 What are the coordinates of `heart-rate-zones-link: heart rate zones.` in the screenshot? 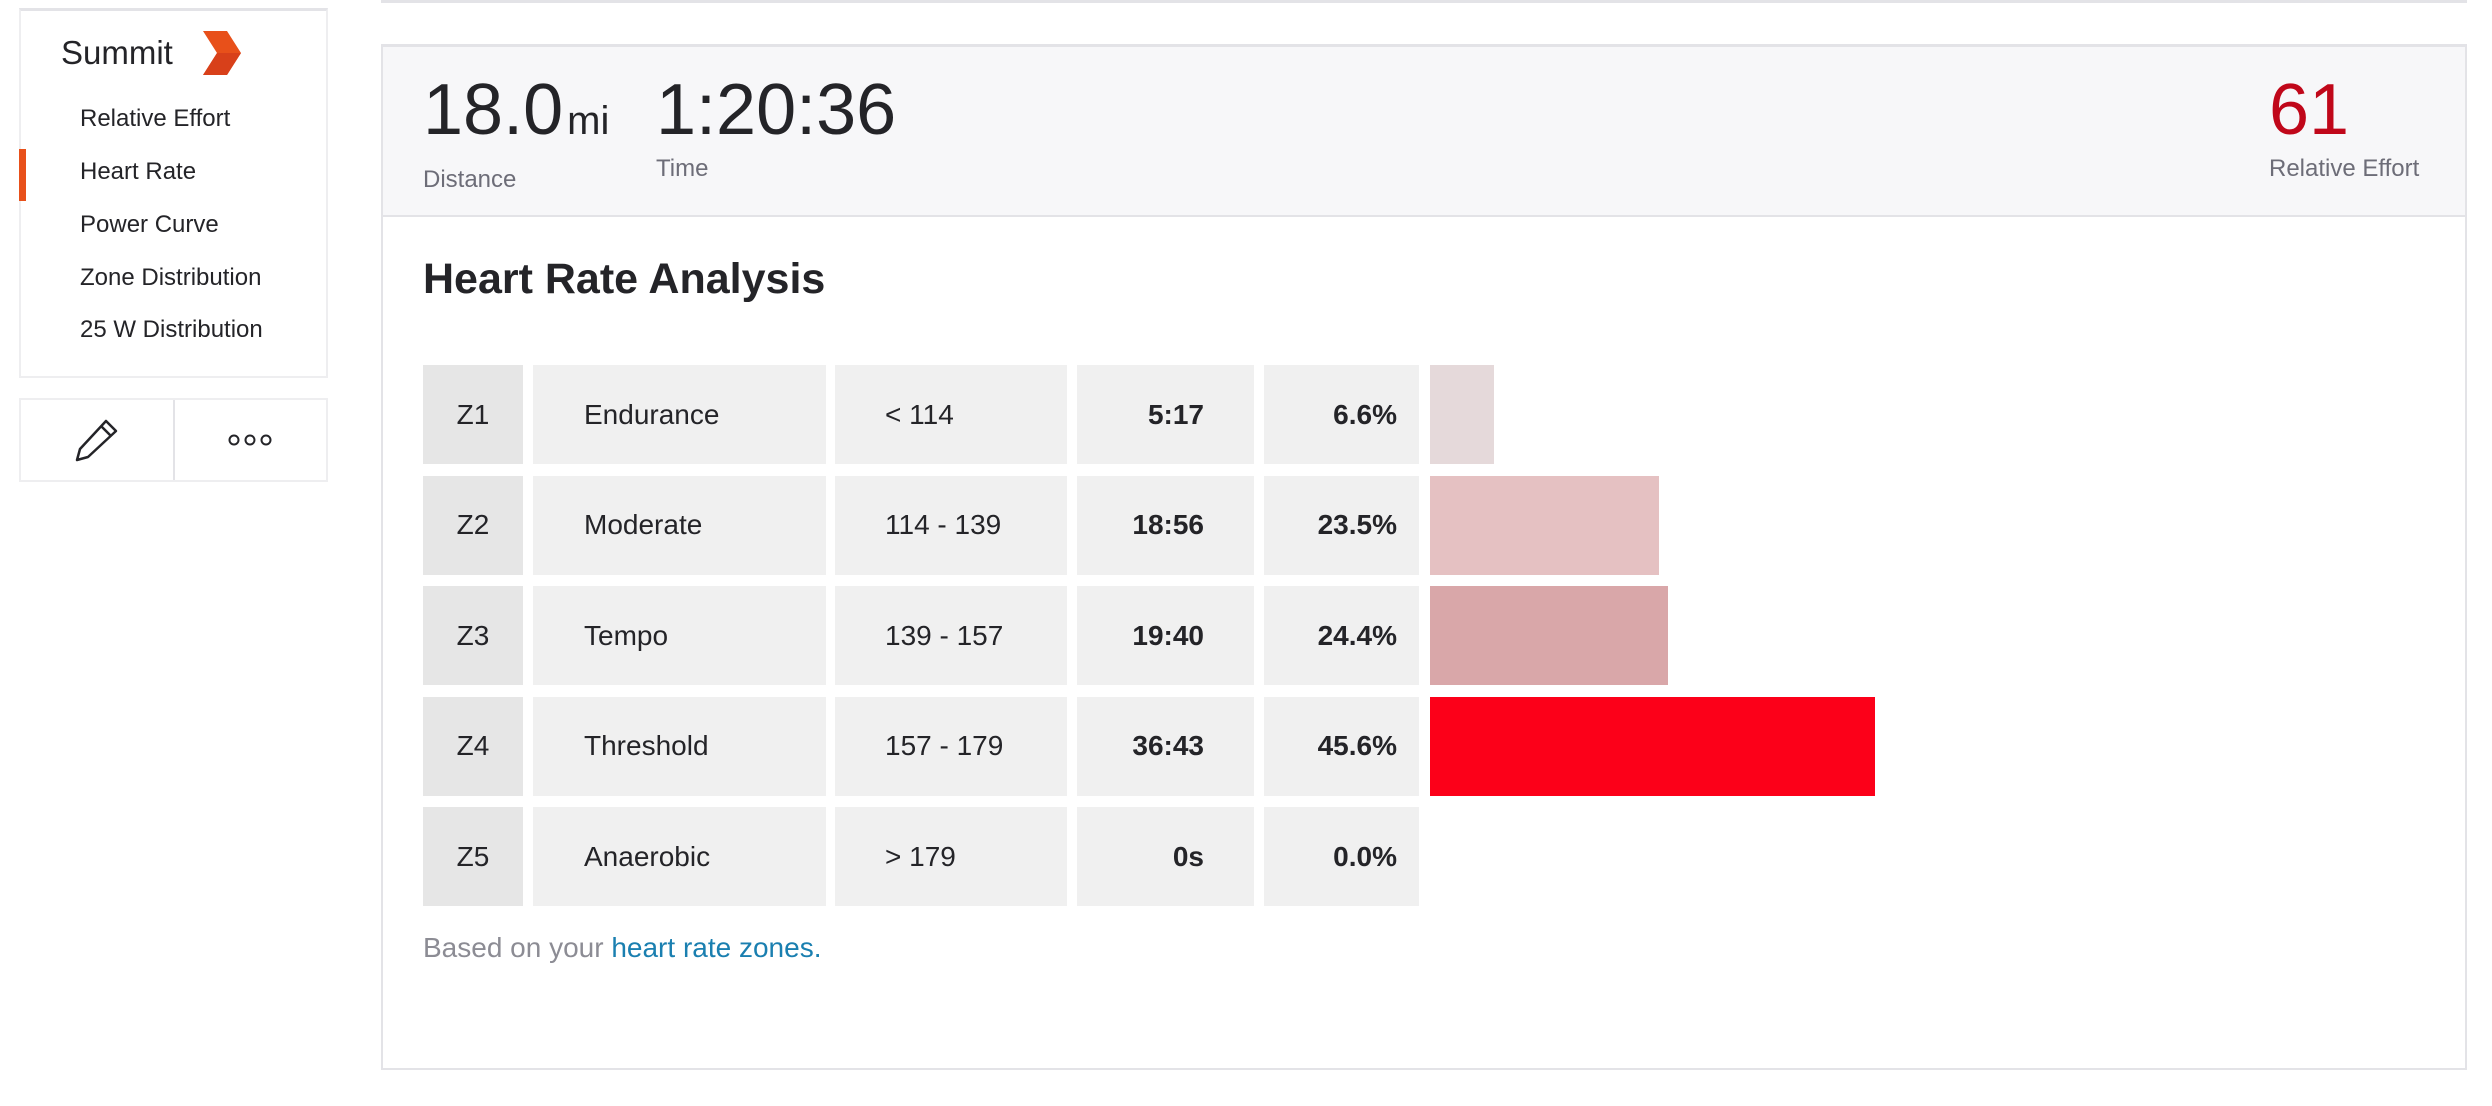 It's located at (716, 947).